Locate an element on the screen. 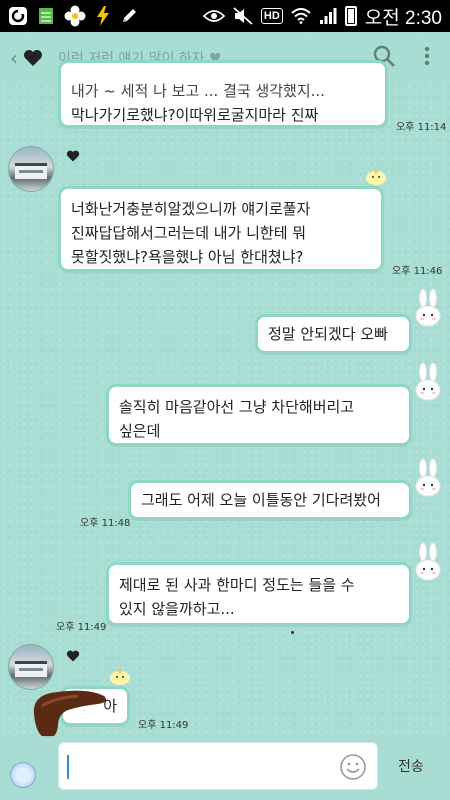  dot-mark is located at coordinates (292, 632).